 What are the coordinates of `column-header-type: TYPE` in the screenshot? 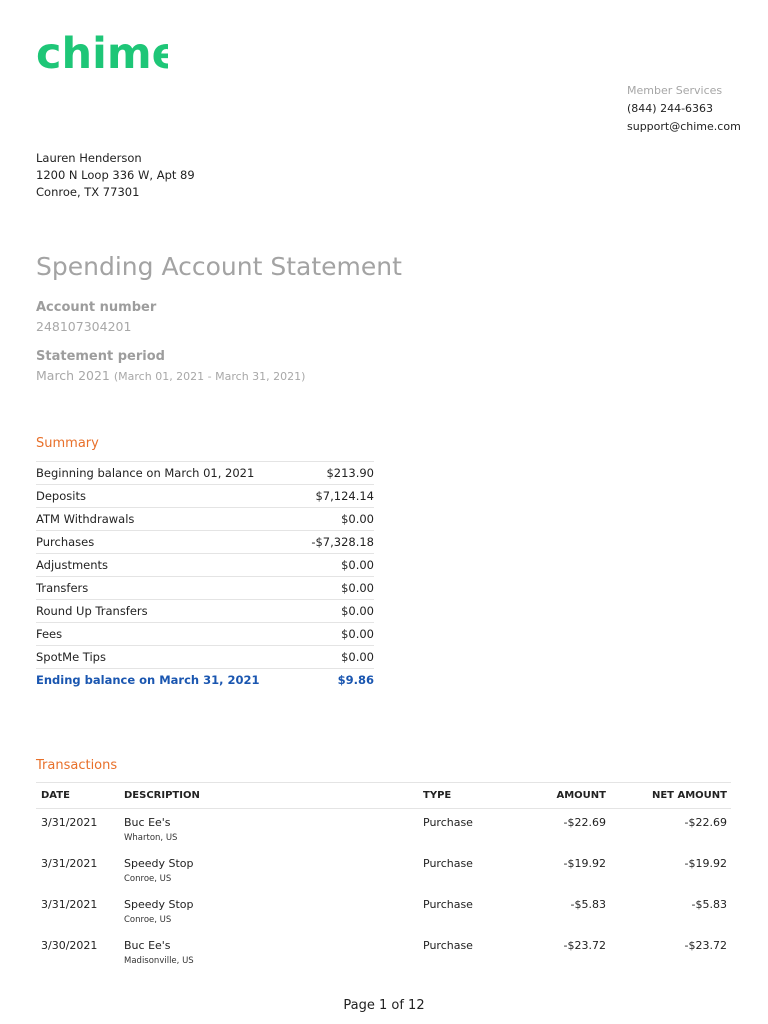 It's located at (437, 795).